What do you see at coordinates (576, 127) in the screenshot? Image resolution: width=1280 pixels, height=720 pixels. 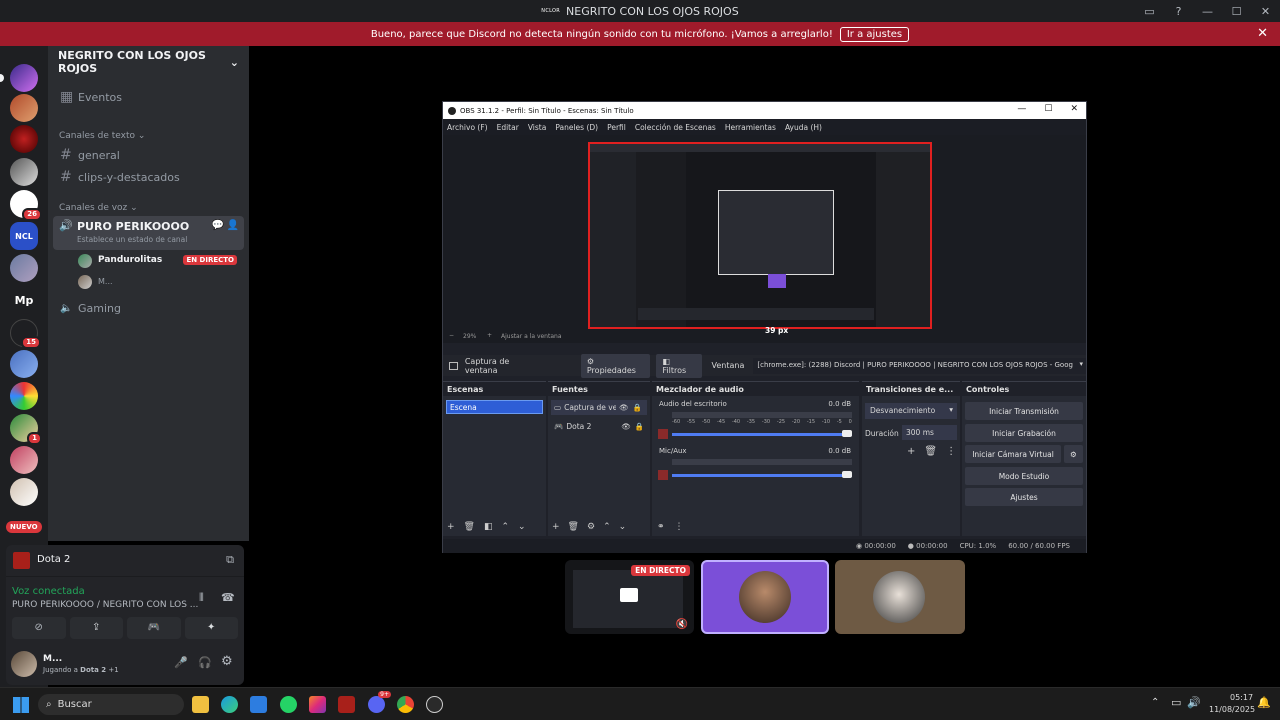 I see `menu-item: Paneles (D)` at bounding box center [576, 127].